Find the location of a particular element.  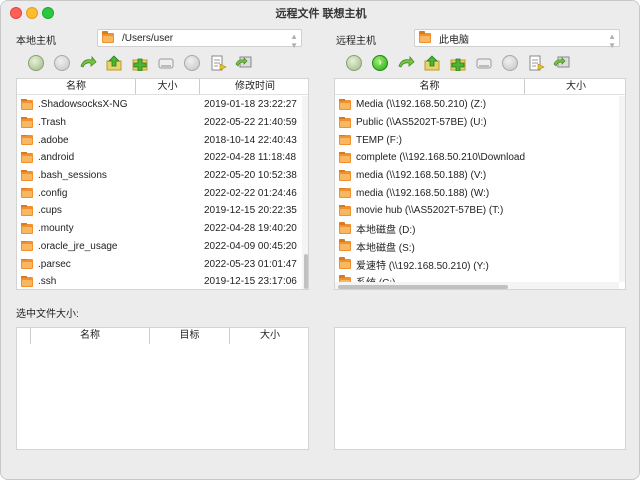

list-item: .ssh 2019-12-15 23:17:06 is located at coordinates (159, 281).